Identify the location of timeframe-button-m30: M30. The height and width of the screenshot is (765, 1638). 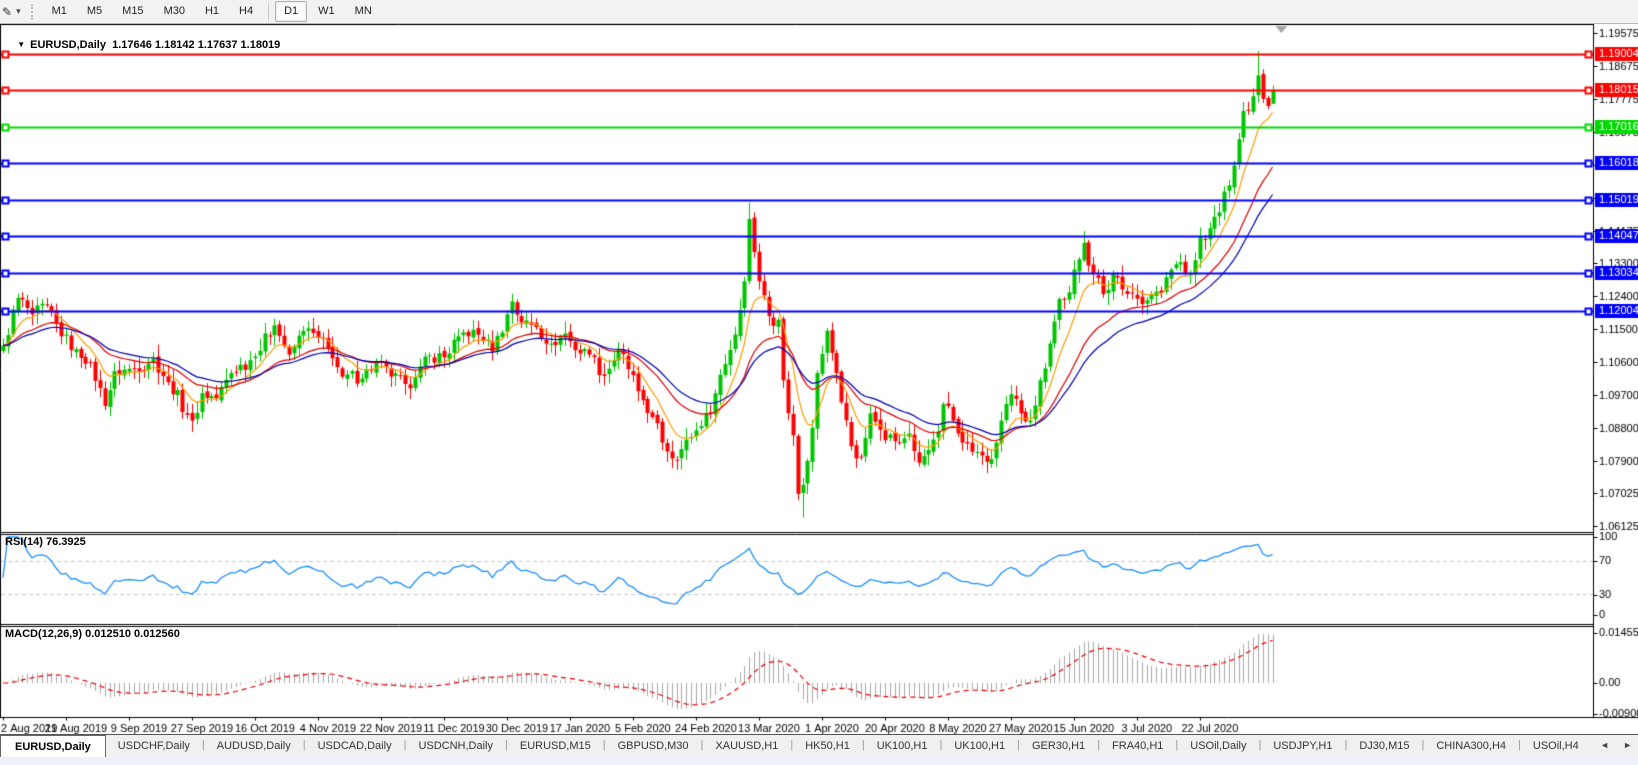
(174, 11).